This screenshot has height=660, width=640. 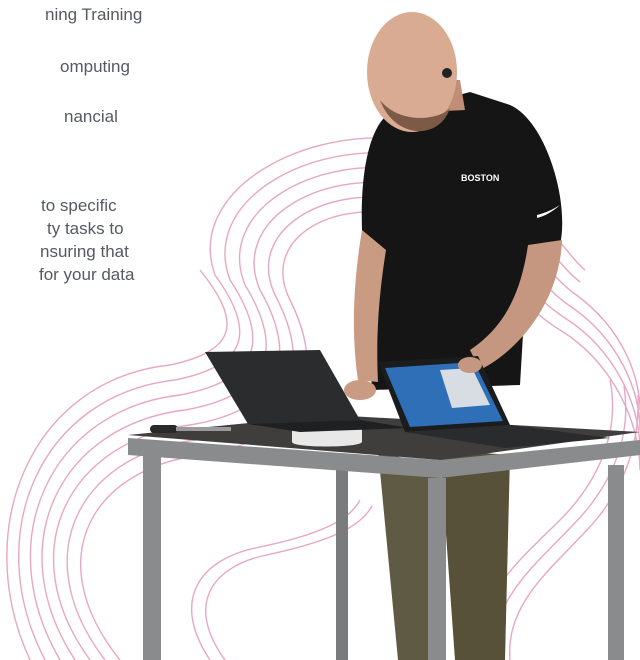 I want to click on table-leg-front-middle, so click(x=437, y=569).